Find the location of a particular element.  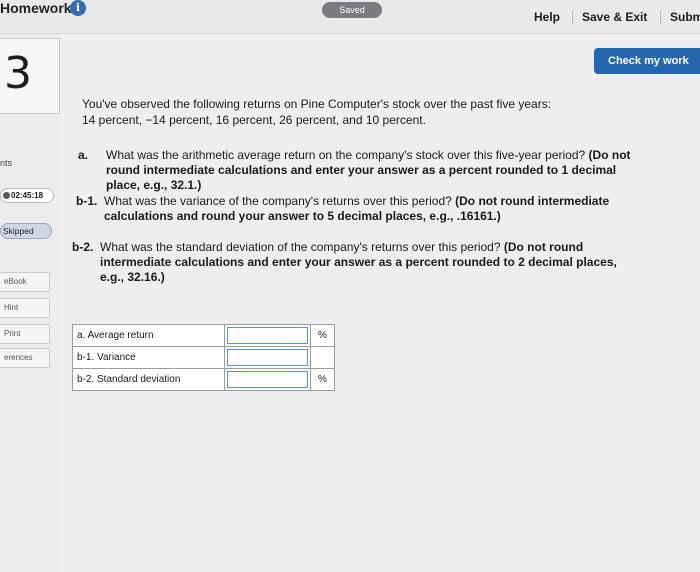

part-tag: b-1. is located at coordinates (87, 201).